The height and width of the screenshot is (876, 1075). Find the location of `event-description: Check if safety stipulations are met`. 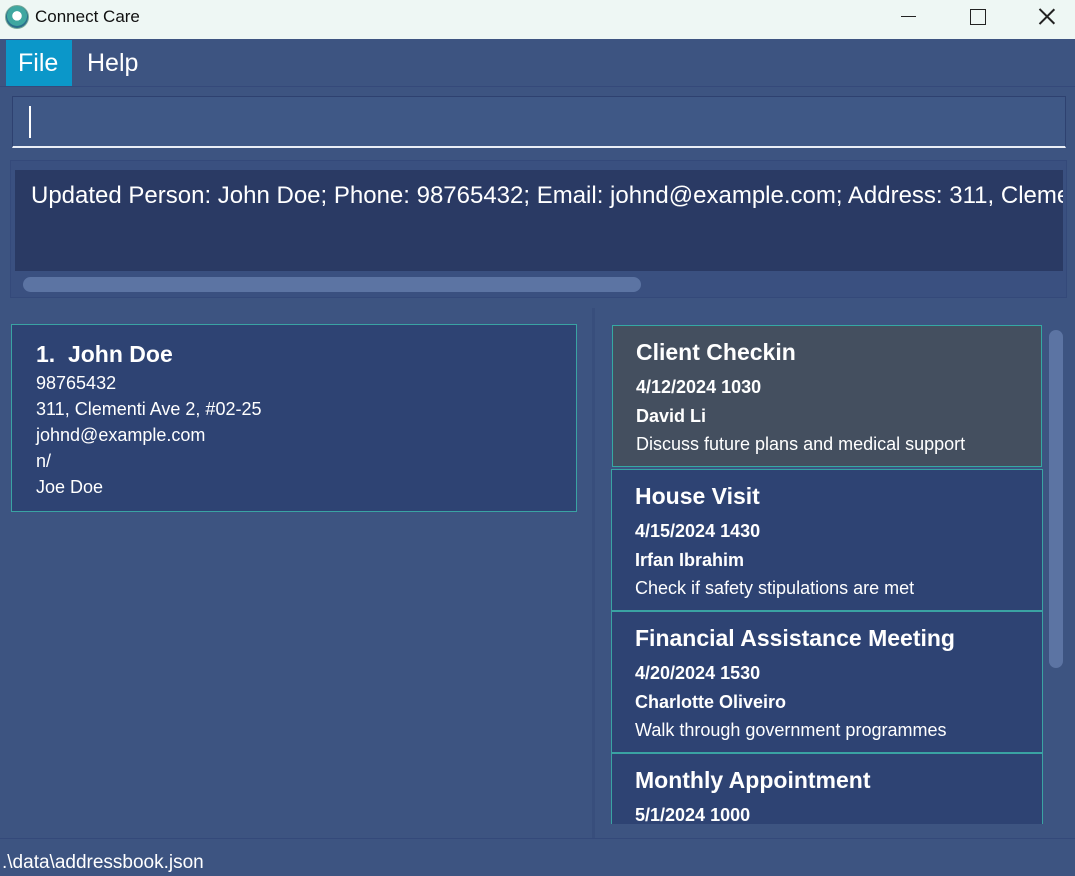

event-description: Check if safety stipulations are met is located at coordinates (775, 588).